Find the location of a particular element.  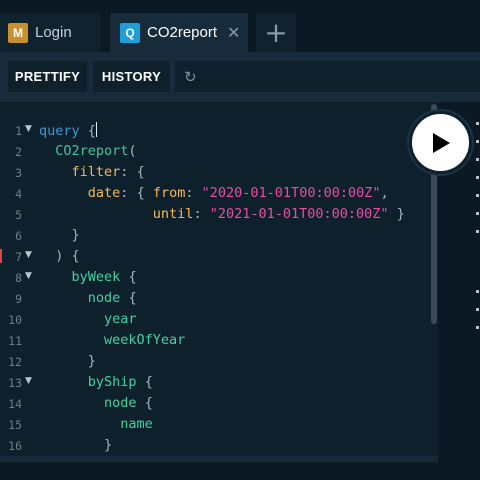

tab-login: M Login is located at coordinates (50, 32).